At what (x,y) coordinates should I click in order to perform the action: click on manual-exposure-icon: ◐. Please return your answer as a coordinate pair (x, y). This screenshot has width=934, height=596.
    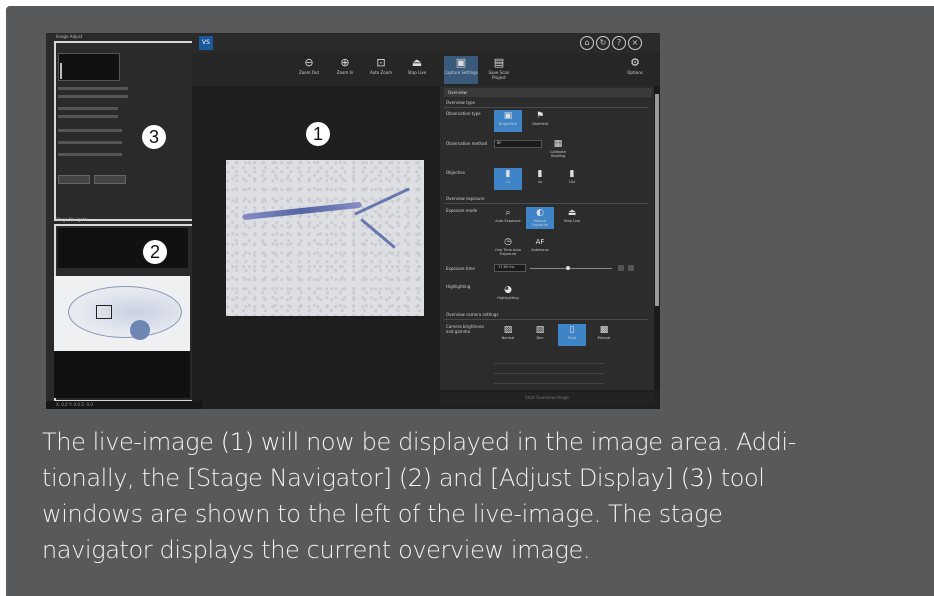
    Looking at the image, I should click on (540, 213).